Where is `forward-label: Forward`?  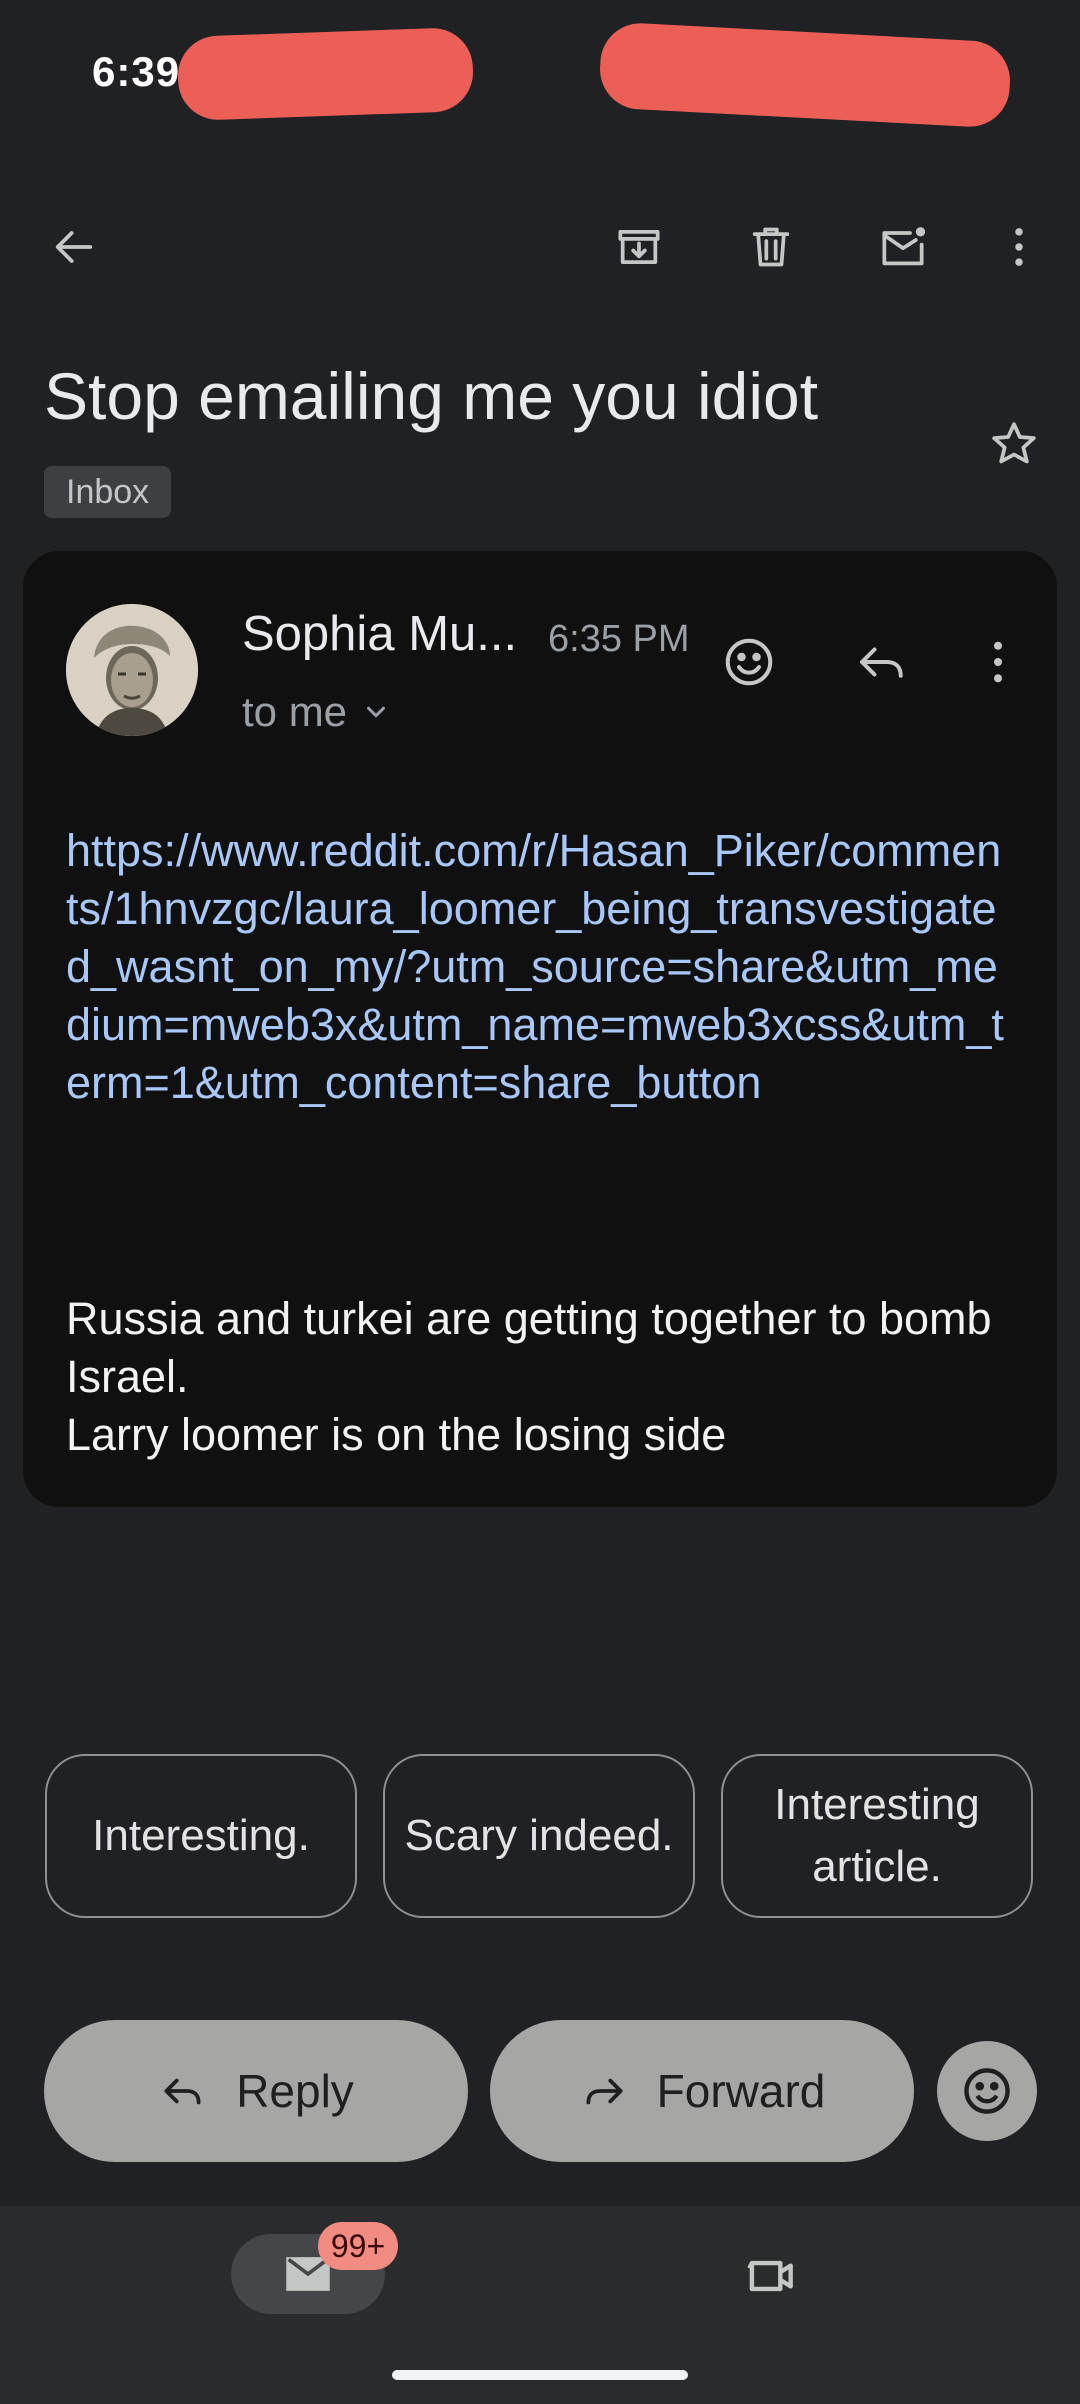
forward-label: Forward is located at coordinates (741, 2091).